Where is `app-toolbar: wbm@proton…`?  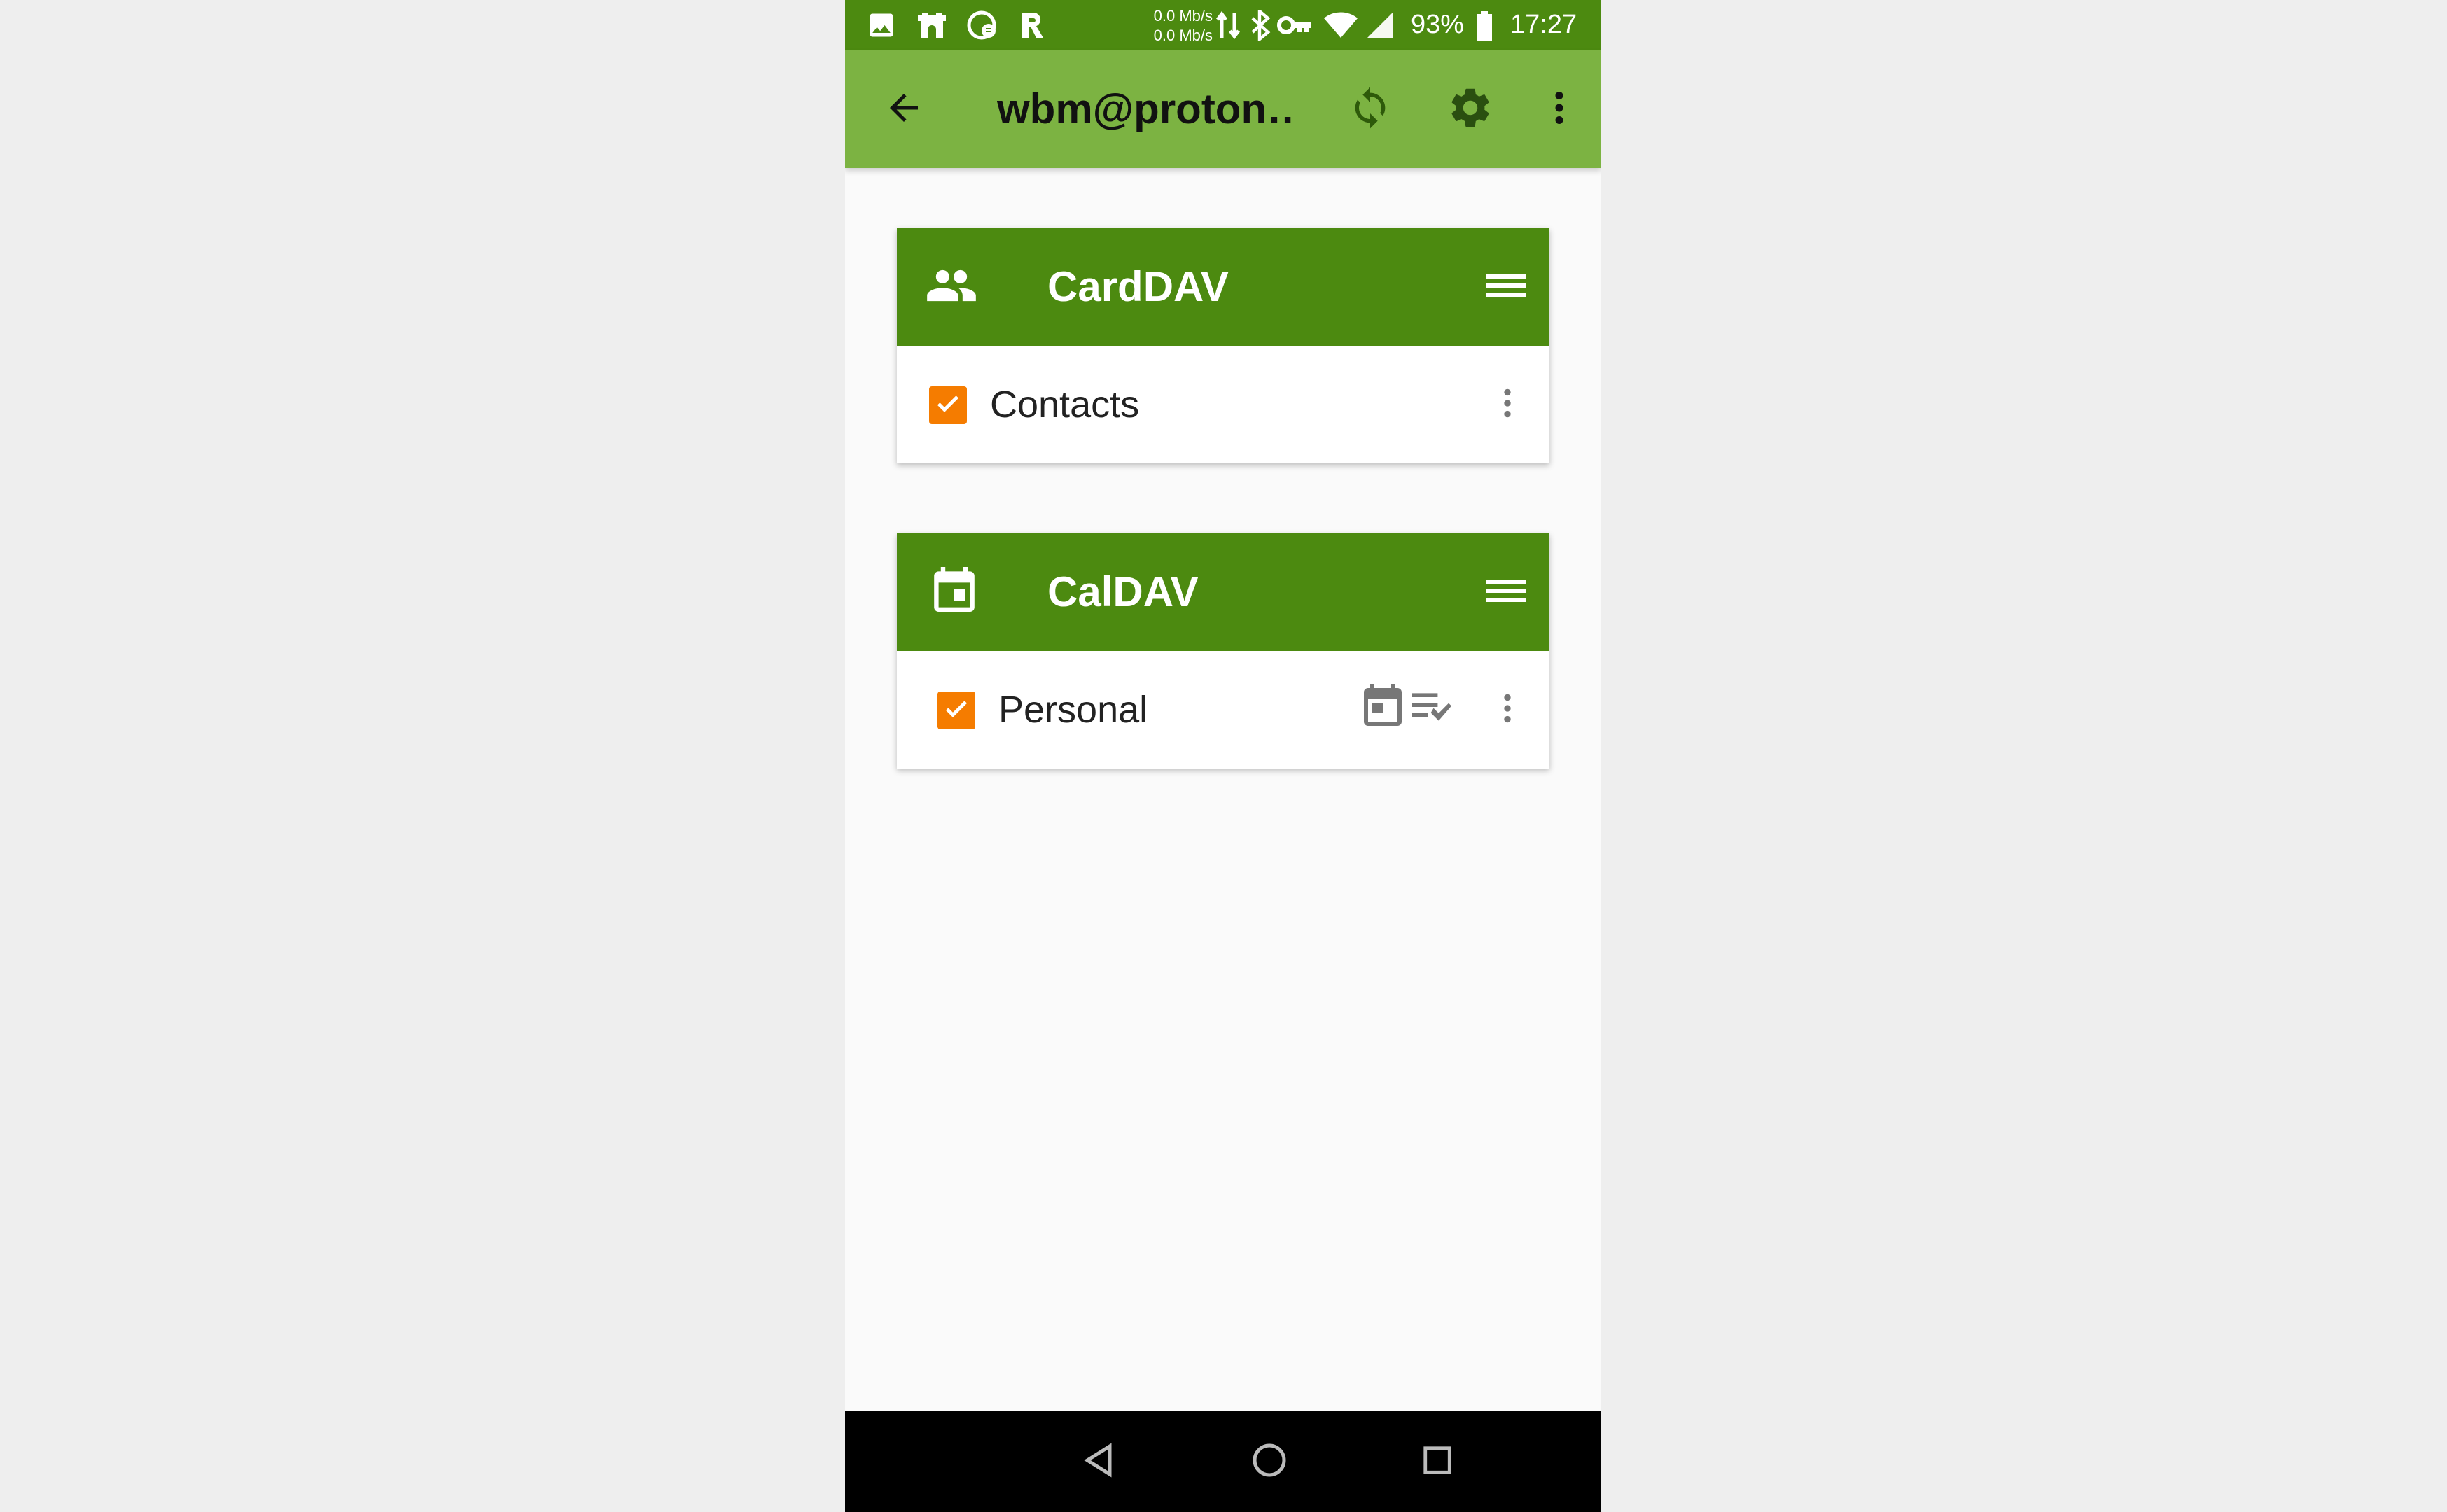 app-toolbar: wbm@proton… is located at coordinates (1223, 109).